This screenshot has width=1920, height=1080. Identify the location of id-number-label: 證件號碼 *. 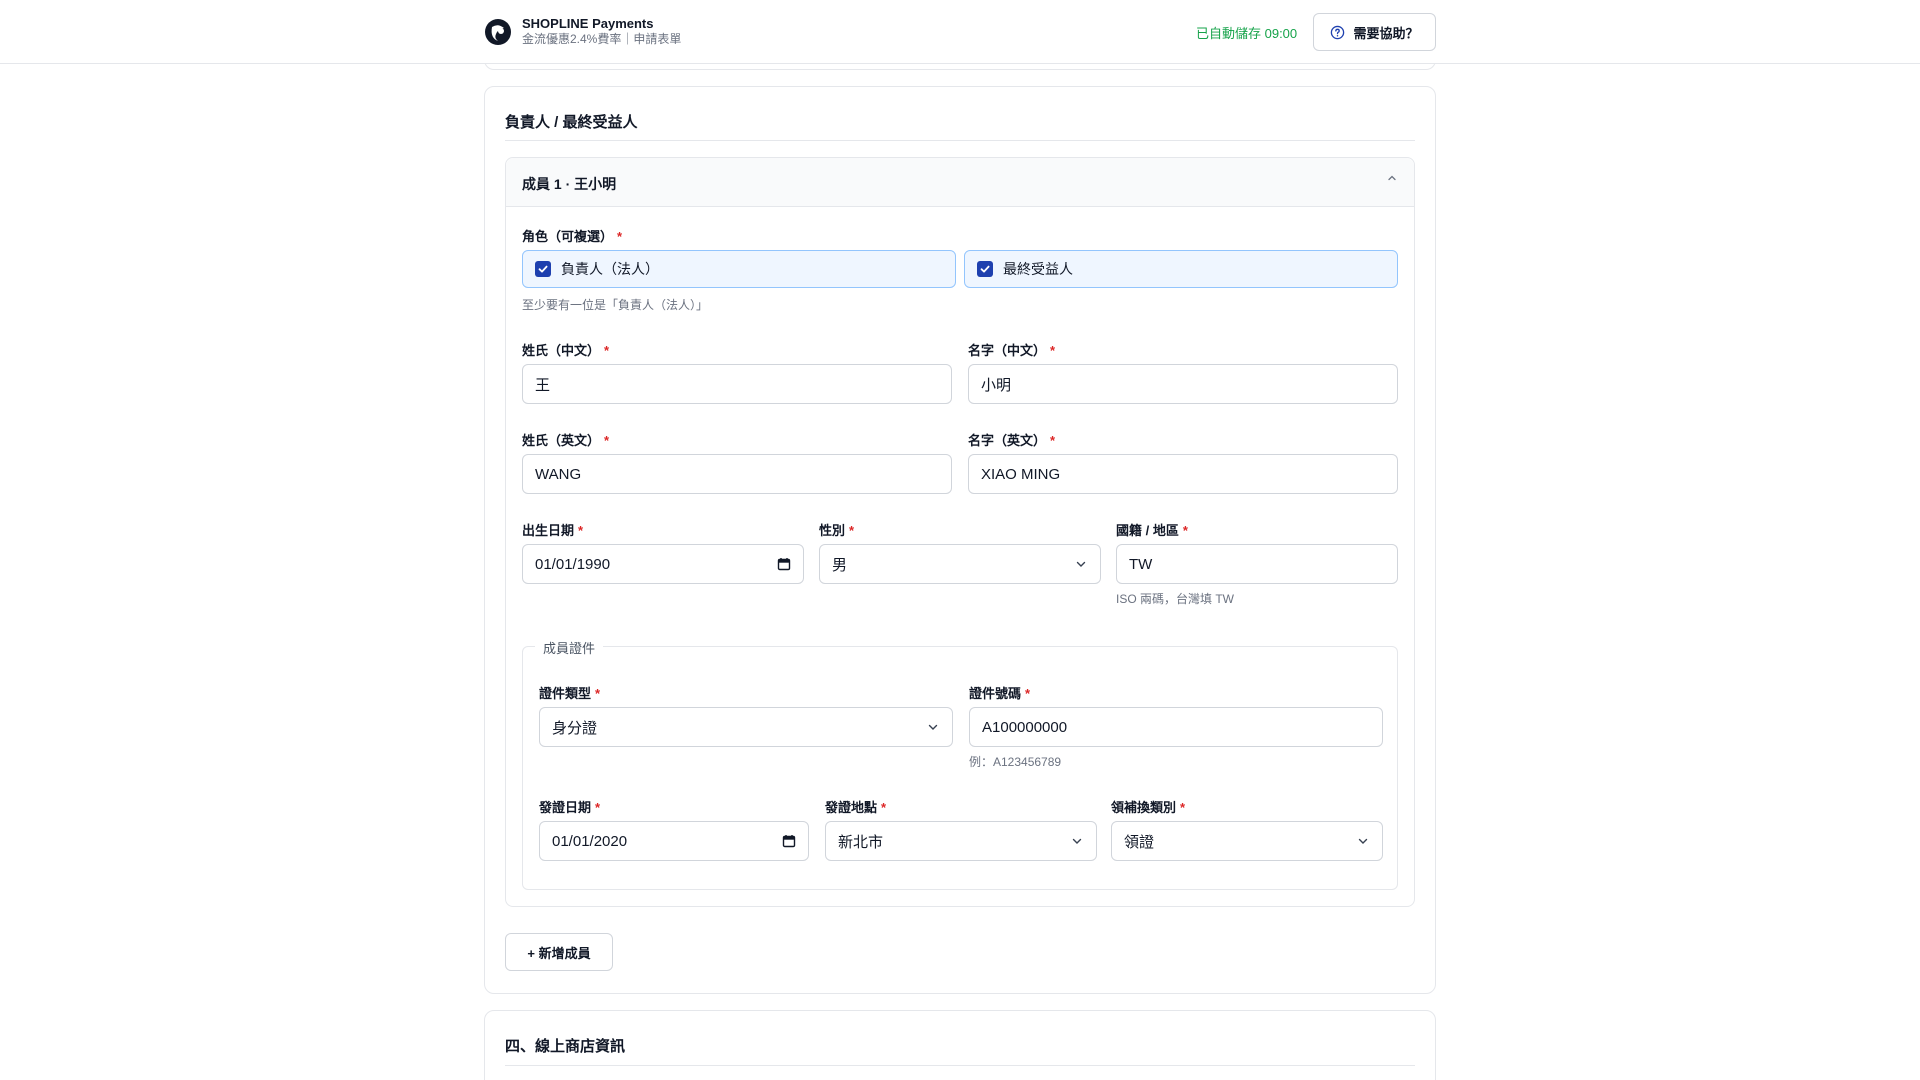
(1000, 693).